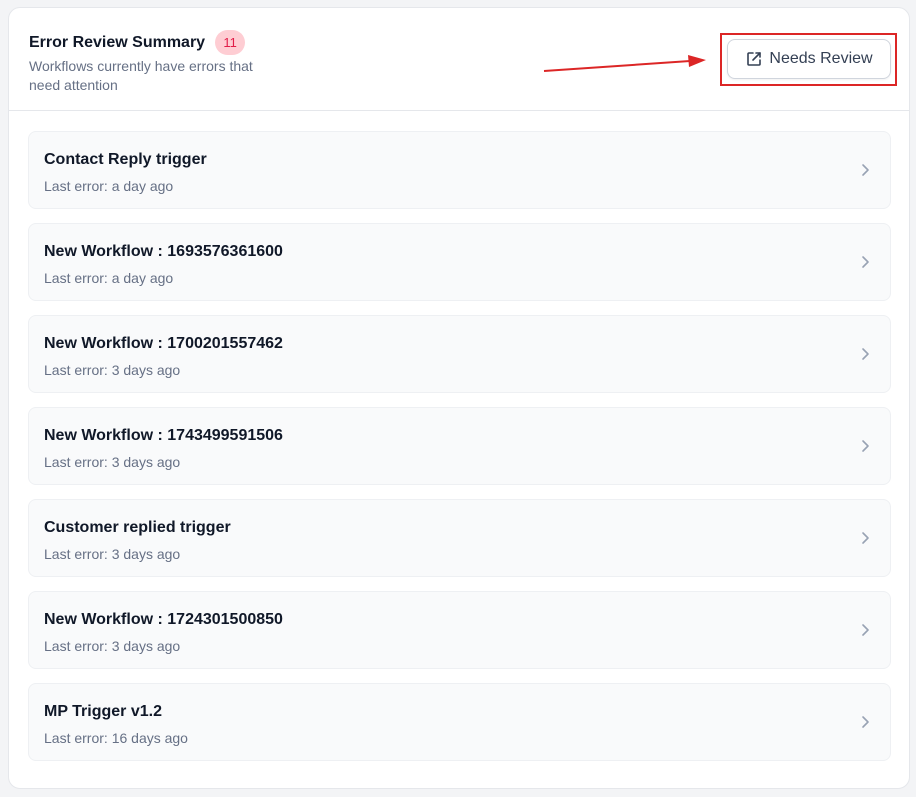  I want to click on needs-review-button: Needs Review, so click(809, 59).